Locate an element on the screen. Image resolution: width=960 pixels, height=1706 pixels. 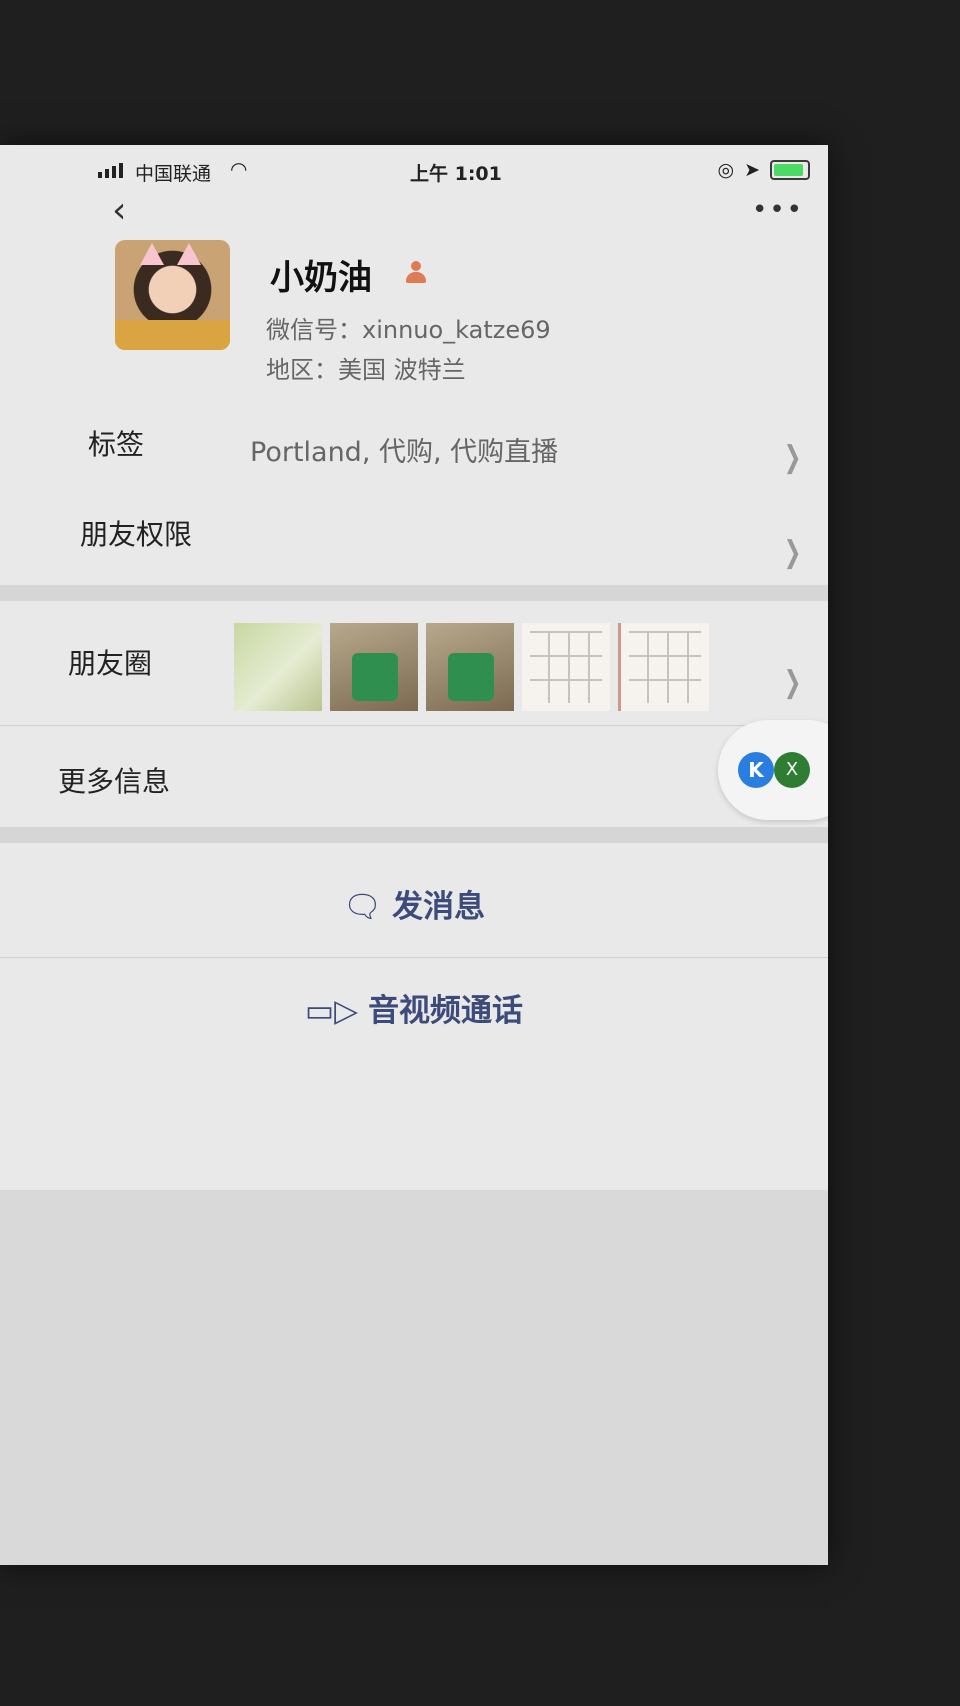
orientation-lock-icon: ◎ is located at coordinates (726, 170).